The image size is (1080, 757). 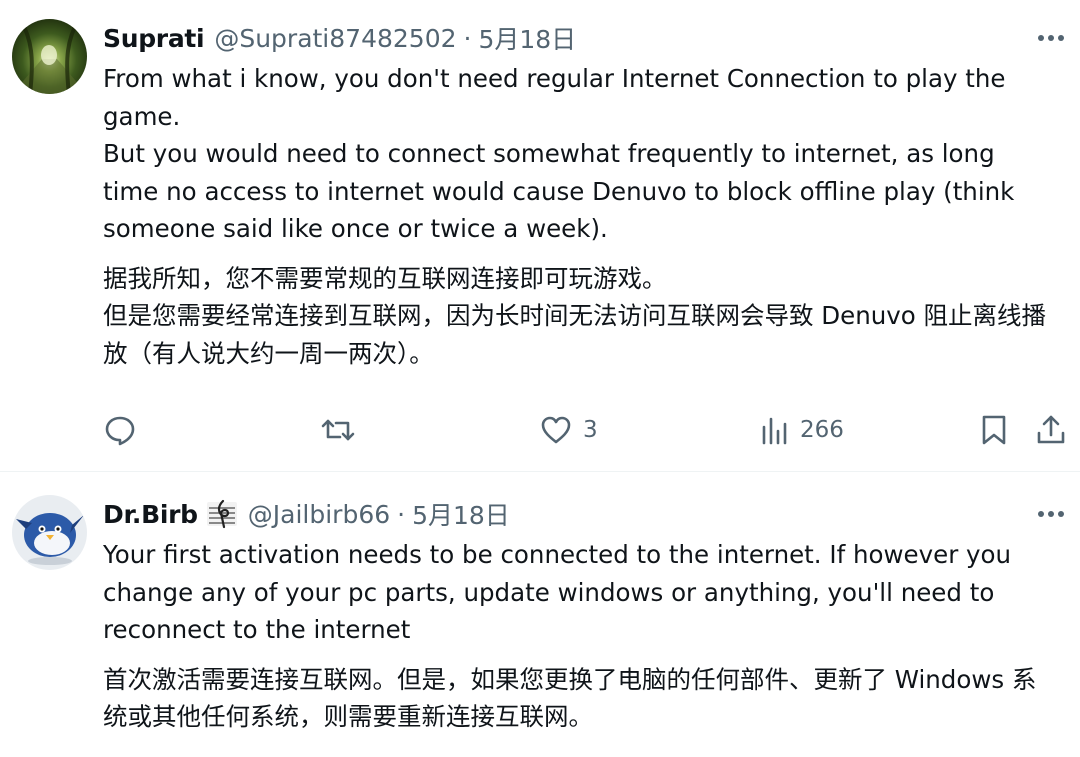 I want to click on music-note-badge-icon, so click(x=222, y=514).